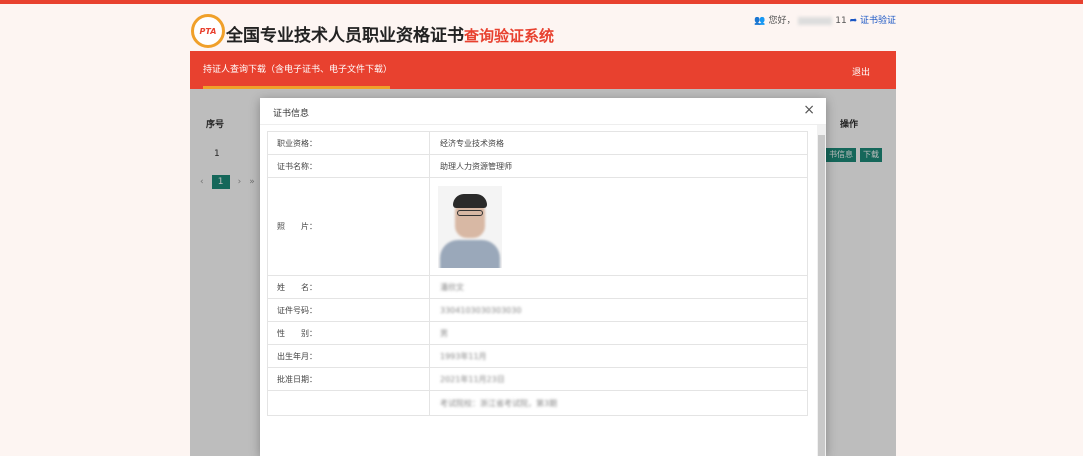 The image size is (1083, 456). What do you see at coordinates (481, 310) in the screenshot?
I see `id-value: 3304103030303030` at bounding box center [481, 310].